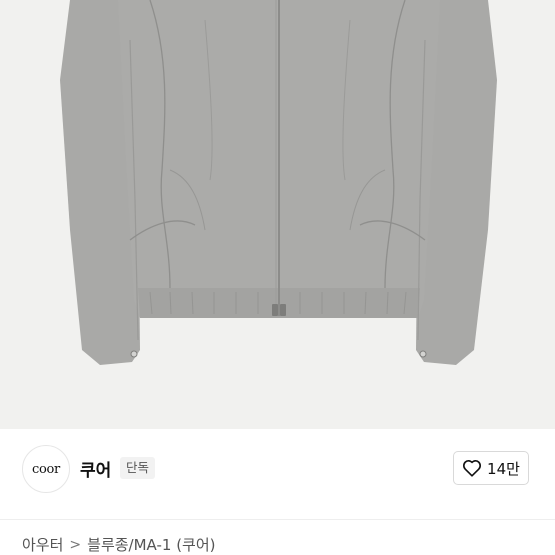 The height and width of the screenshot is (555, 555). Describe the element at coordinates (42, 544) in the screenshot. I see `breadcrumb-item-outer: 아우터` at that location.